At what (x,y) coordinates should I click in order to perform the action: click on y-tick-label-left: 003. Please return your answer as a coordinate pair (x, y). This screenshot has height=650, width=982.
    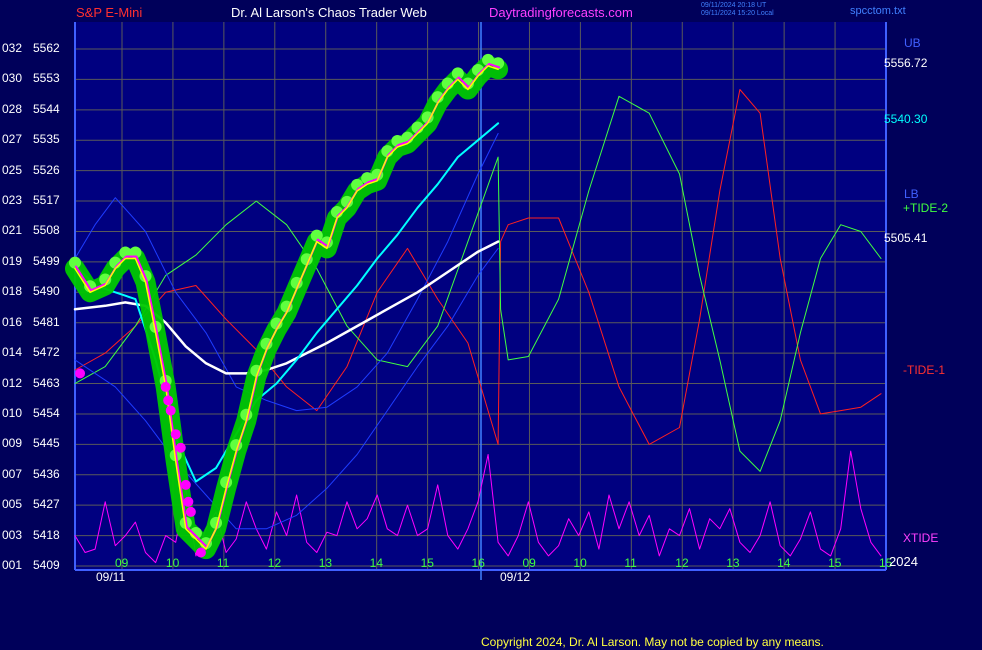
    Looking at the image, I should click on (12, 534).